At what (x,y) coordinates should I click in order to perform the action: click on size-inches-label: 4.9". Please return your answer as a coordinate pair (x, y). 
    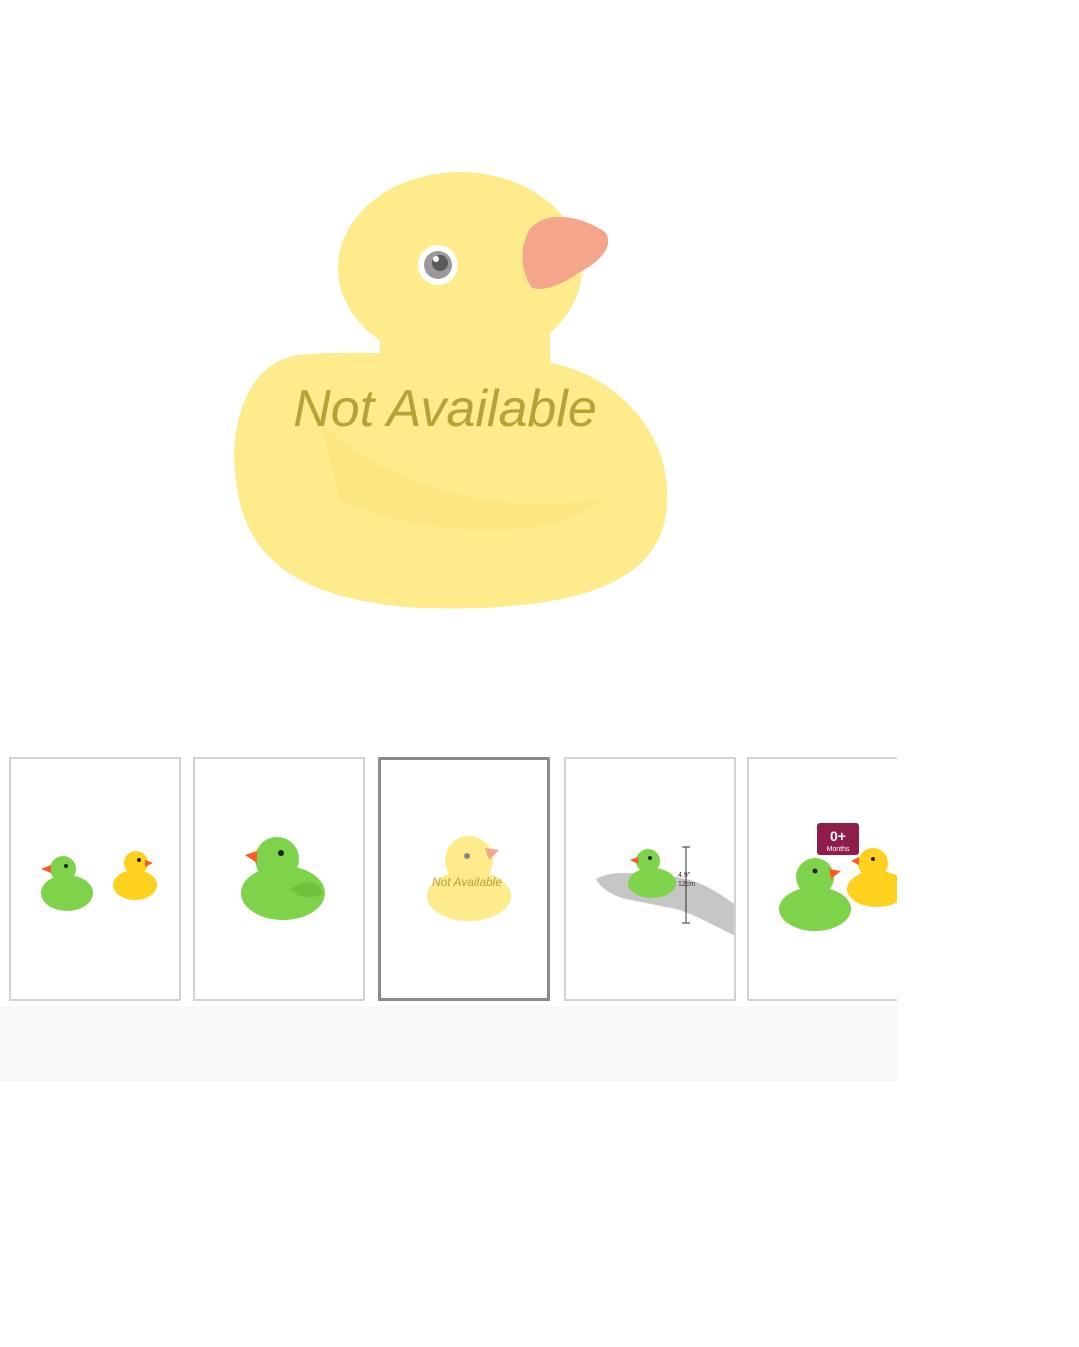
    Looking at the image, I should click on (684, 875).